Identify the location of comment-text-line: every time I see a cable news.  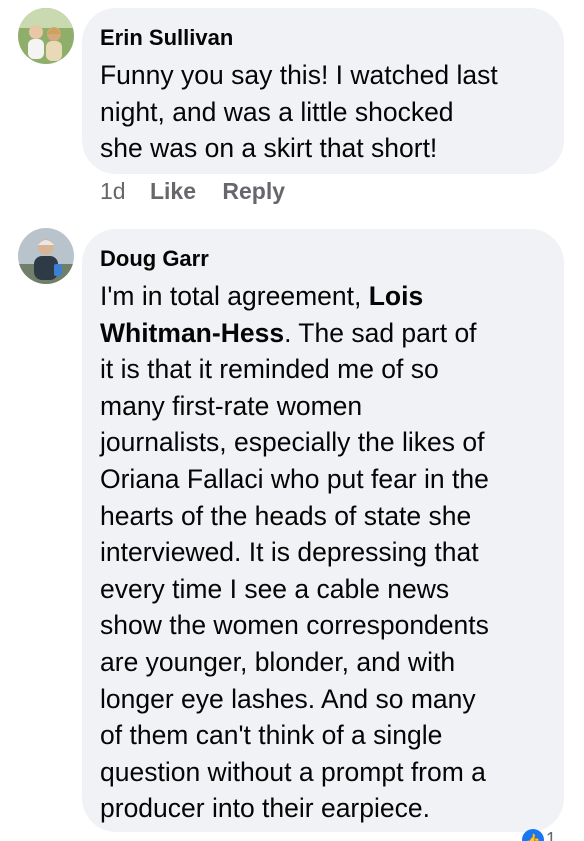
(275, 588).